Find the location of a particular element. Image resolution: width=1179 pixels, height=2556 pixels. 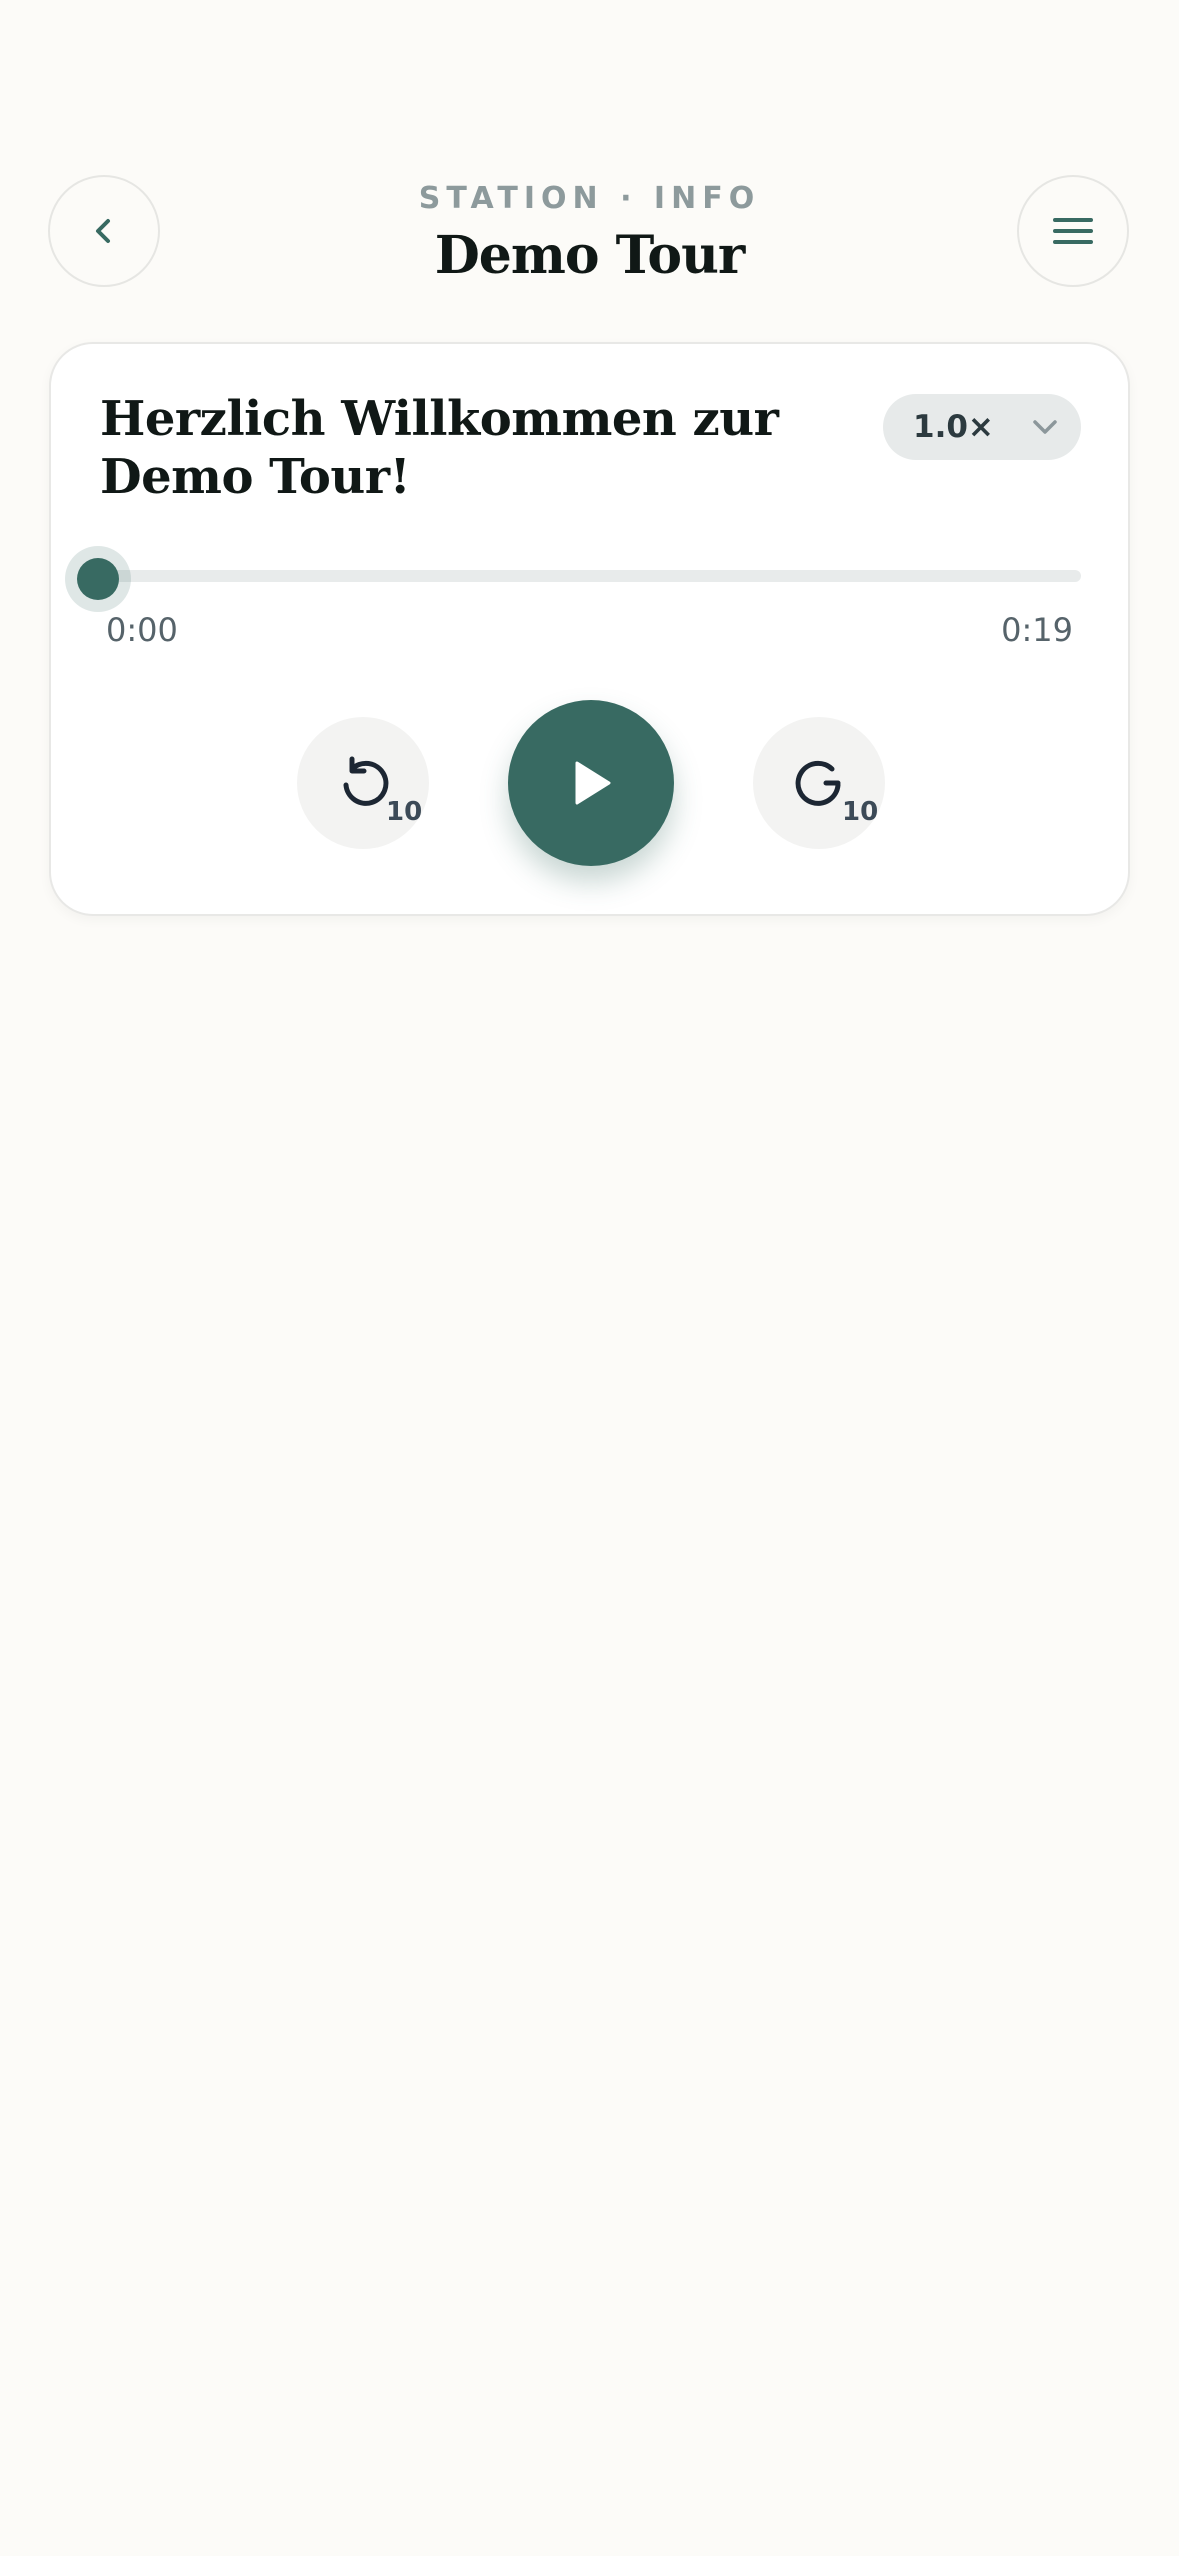

skip-back-button: 10 is located at coordinates (363, 783).